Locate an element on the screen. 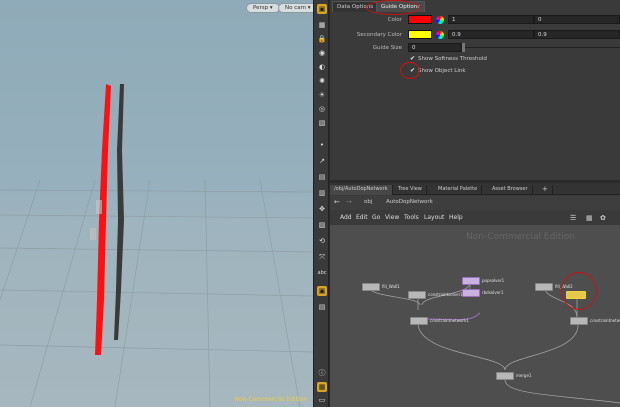 This screenshot has height=407, width=620. tab-tree-view: Tree View is located at coordinates (410, 190).